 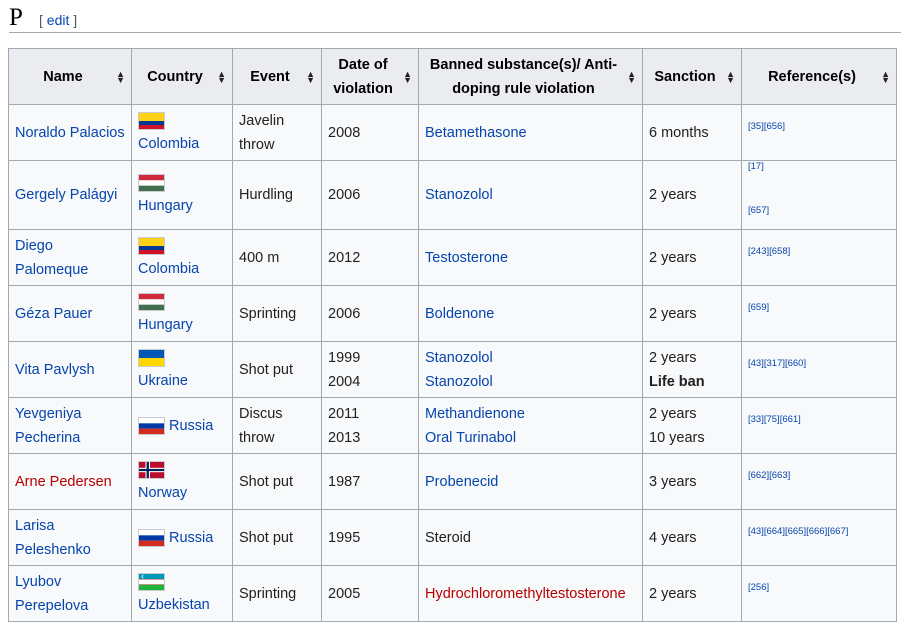 What do you see at coordinates (51, 594) in the screenshot?
I see `athlete-name-link: Lyubov Perepelova` at bounding box center [51, 594].